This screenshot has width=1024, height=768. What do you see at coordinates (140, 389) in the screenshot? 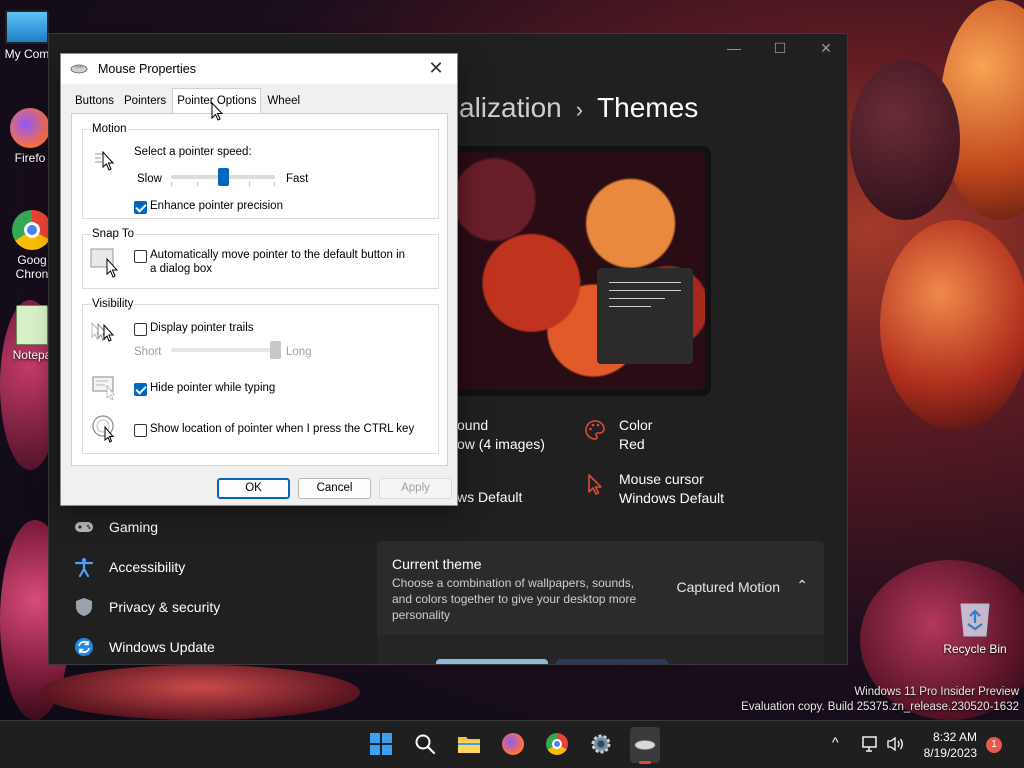
I see `hide-pointer-checkbox` at bounding box center [140, 389].